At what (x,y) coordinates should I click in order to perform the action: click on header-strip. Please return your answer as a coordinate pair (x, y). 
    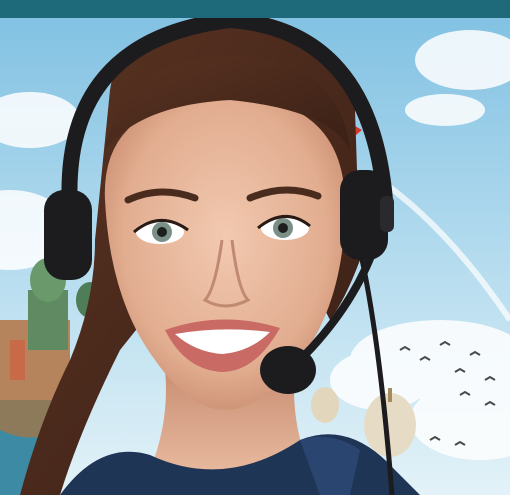
    Looking at the image, I should click on (255, 9).